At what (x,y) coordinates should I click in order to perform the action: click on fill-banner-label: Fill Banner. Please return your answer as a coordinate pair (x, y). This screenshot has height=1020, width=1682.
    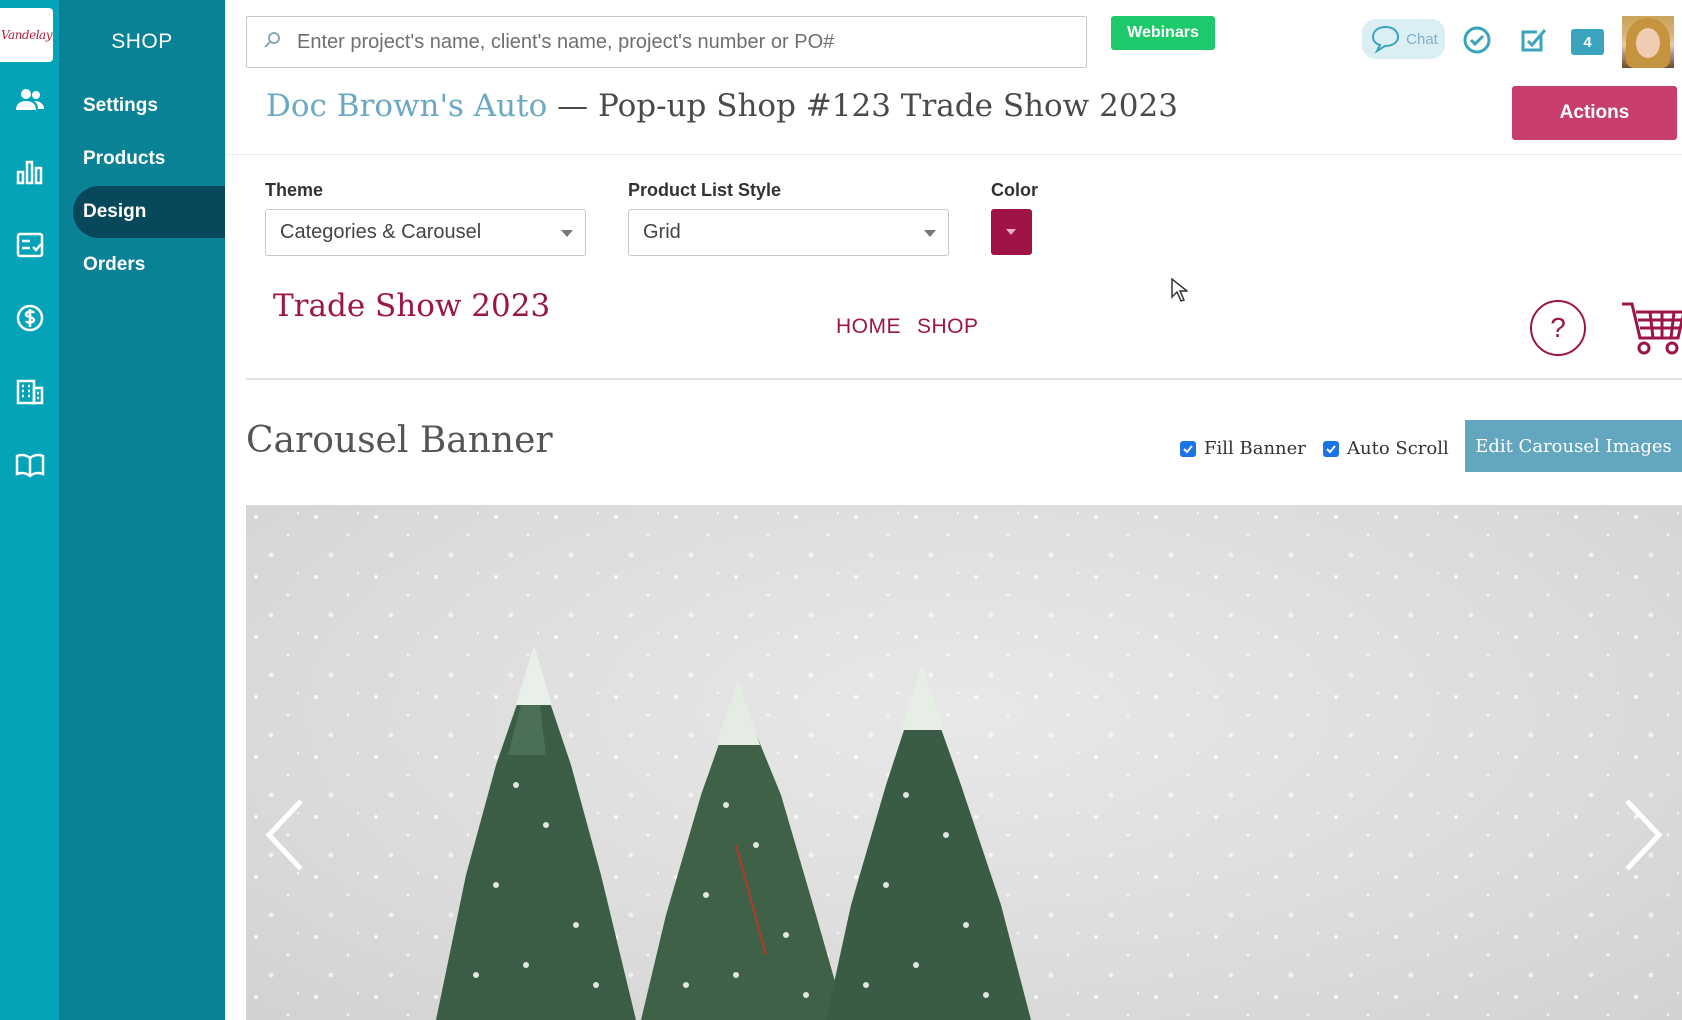
    Looking at the image, I should click on (1255, 448).